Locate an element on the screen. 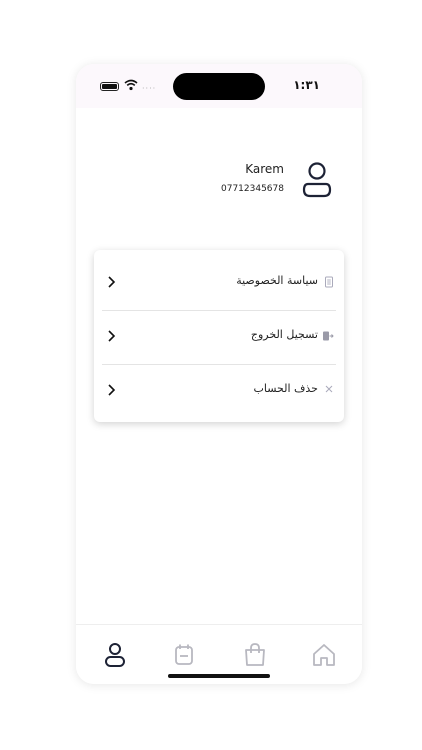 Image resolution: width=422 pixels, height=750 pixels. settings-menu: سياسة الخصوصية تسجيل الخروج حذف الحساب is located at coordinates (219, 336).